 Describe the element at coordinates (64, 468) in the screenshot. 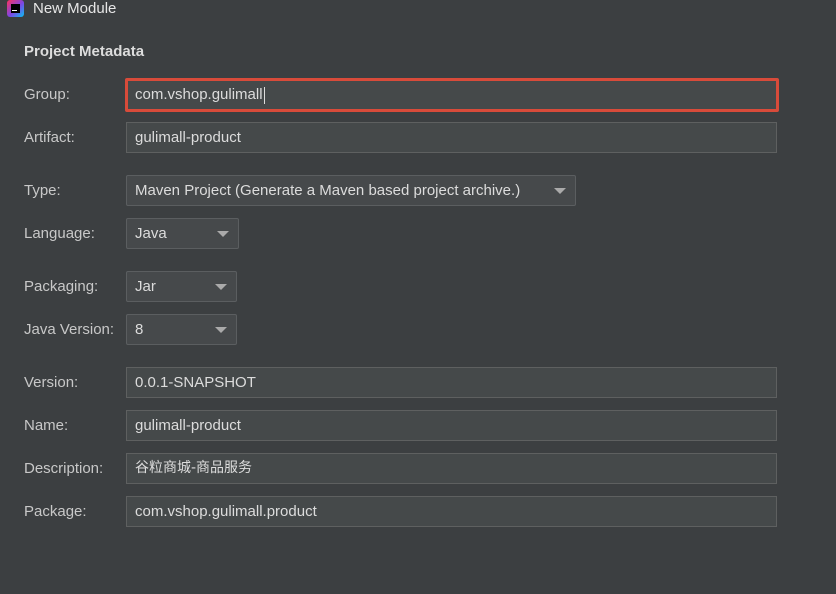

I see `description-label: Description:` at that location.